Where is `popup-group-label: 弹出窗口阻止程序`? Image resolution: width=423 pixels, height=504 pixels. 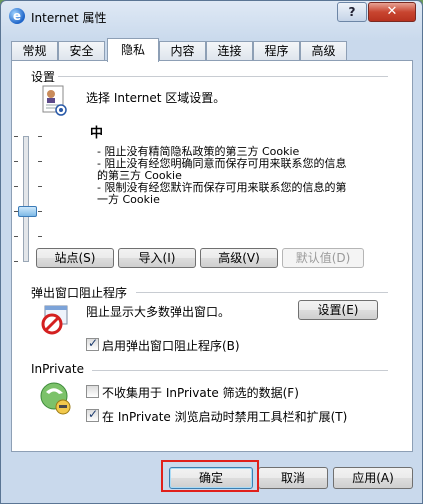 popup-group-label: 弹出窗口阻止程序 is located at coordinates (79, 293).